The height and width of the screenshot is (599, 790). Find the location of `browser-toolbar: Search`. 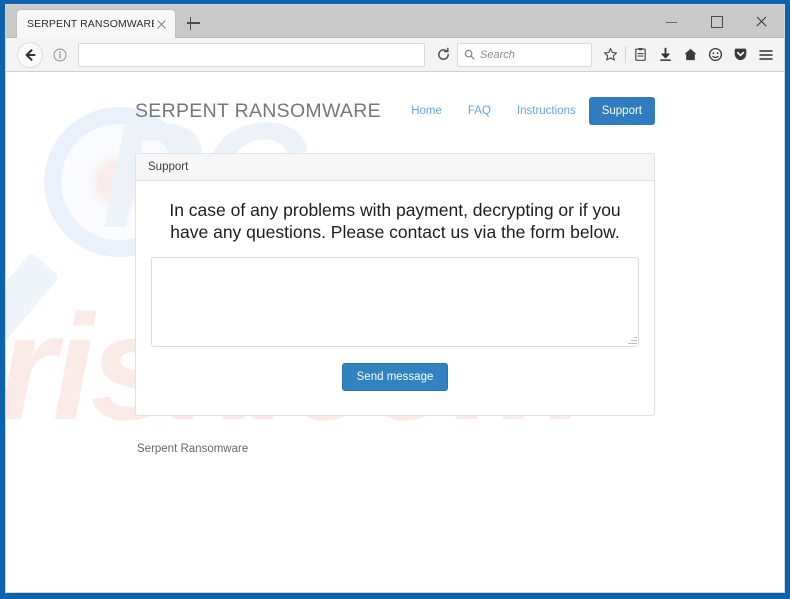

browser-toolbar: Search is located at coordinates (395, 55).